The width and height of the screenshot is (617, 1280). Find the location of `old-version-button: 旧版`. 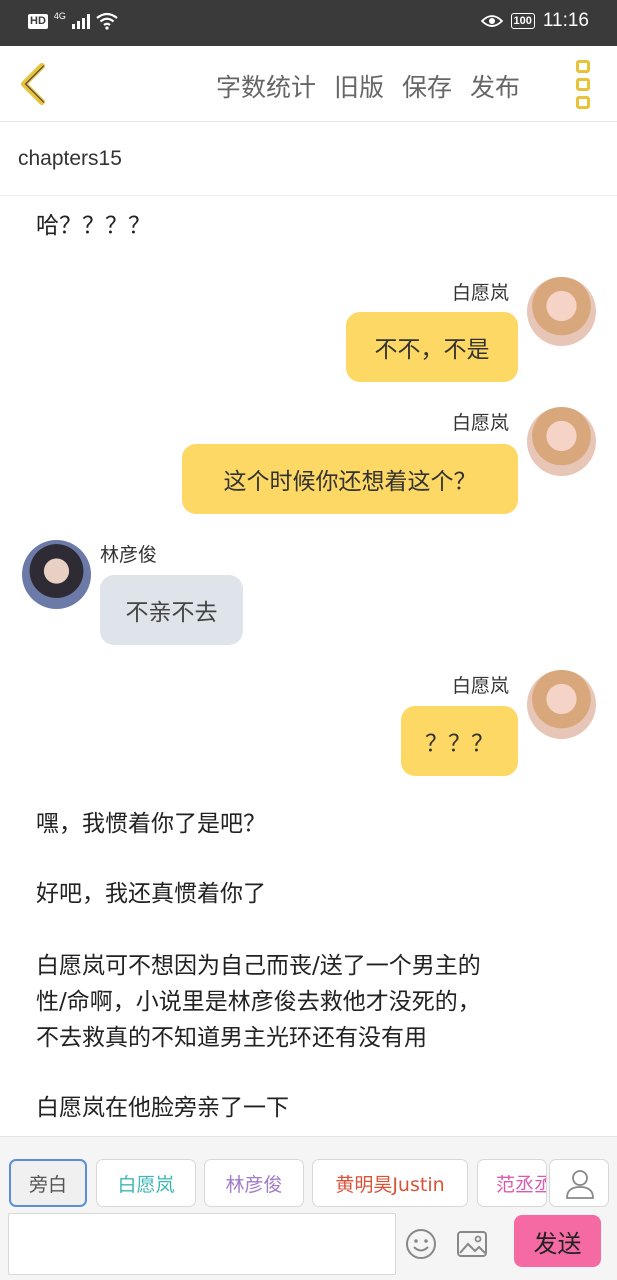

old-version-button: 旧版 is located at coordinates (359, 86).